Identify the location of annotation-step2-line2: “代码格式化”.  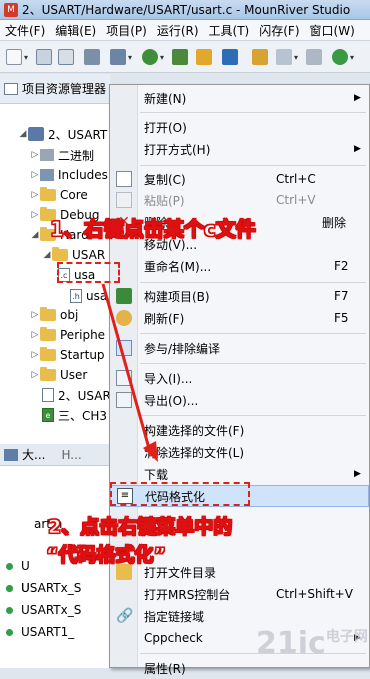
(106, 555).